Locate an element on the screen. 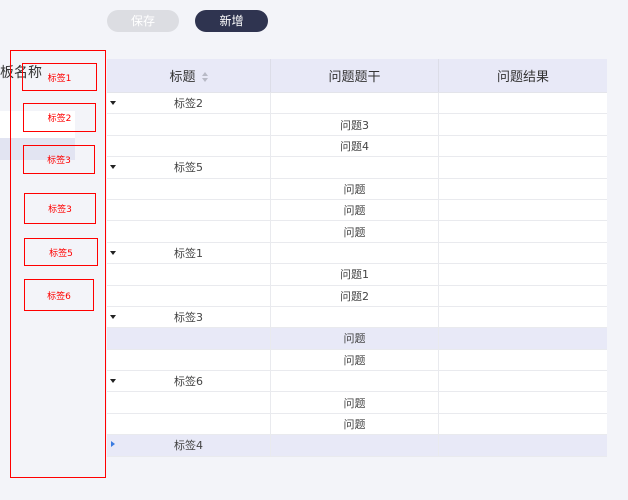 The image size is (628, 500). tag-box-3: 标签3 is located at coordinates (59, 159).